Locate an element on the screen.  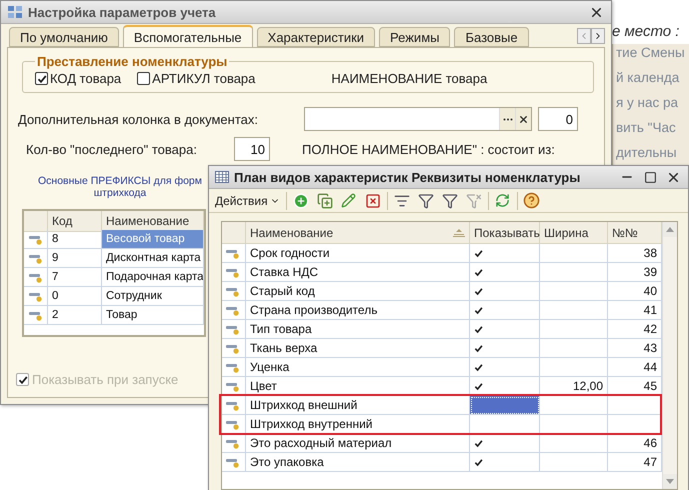
column-header: Показывать is located at coordinates (505, 233).